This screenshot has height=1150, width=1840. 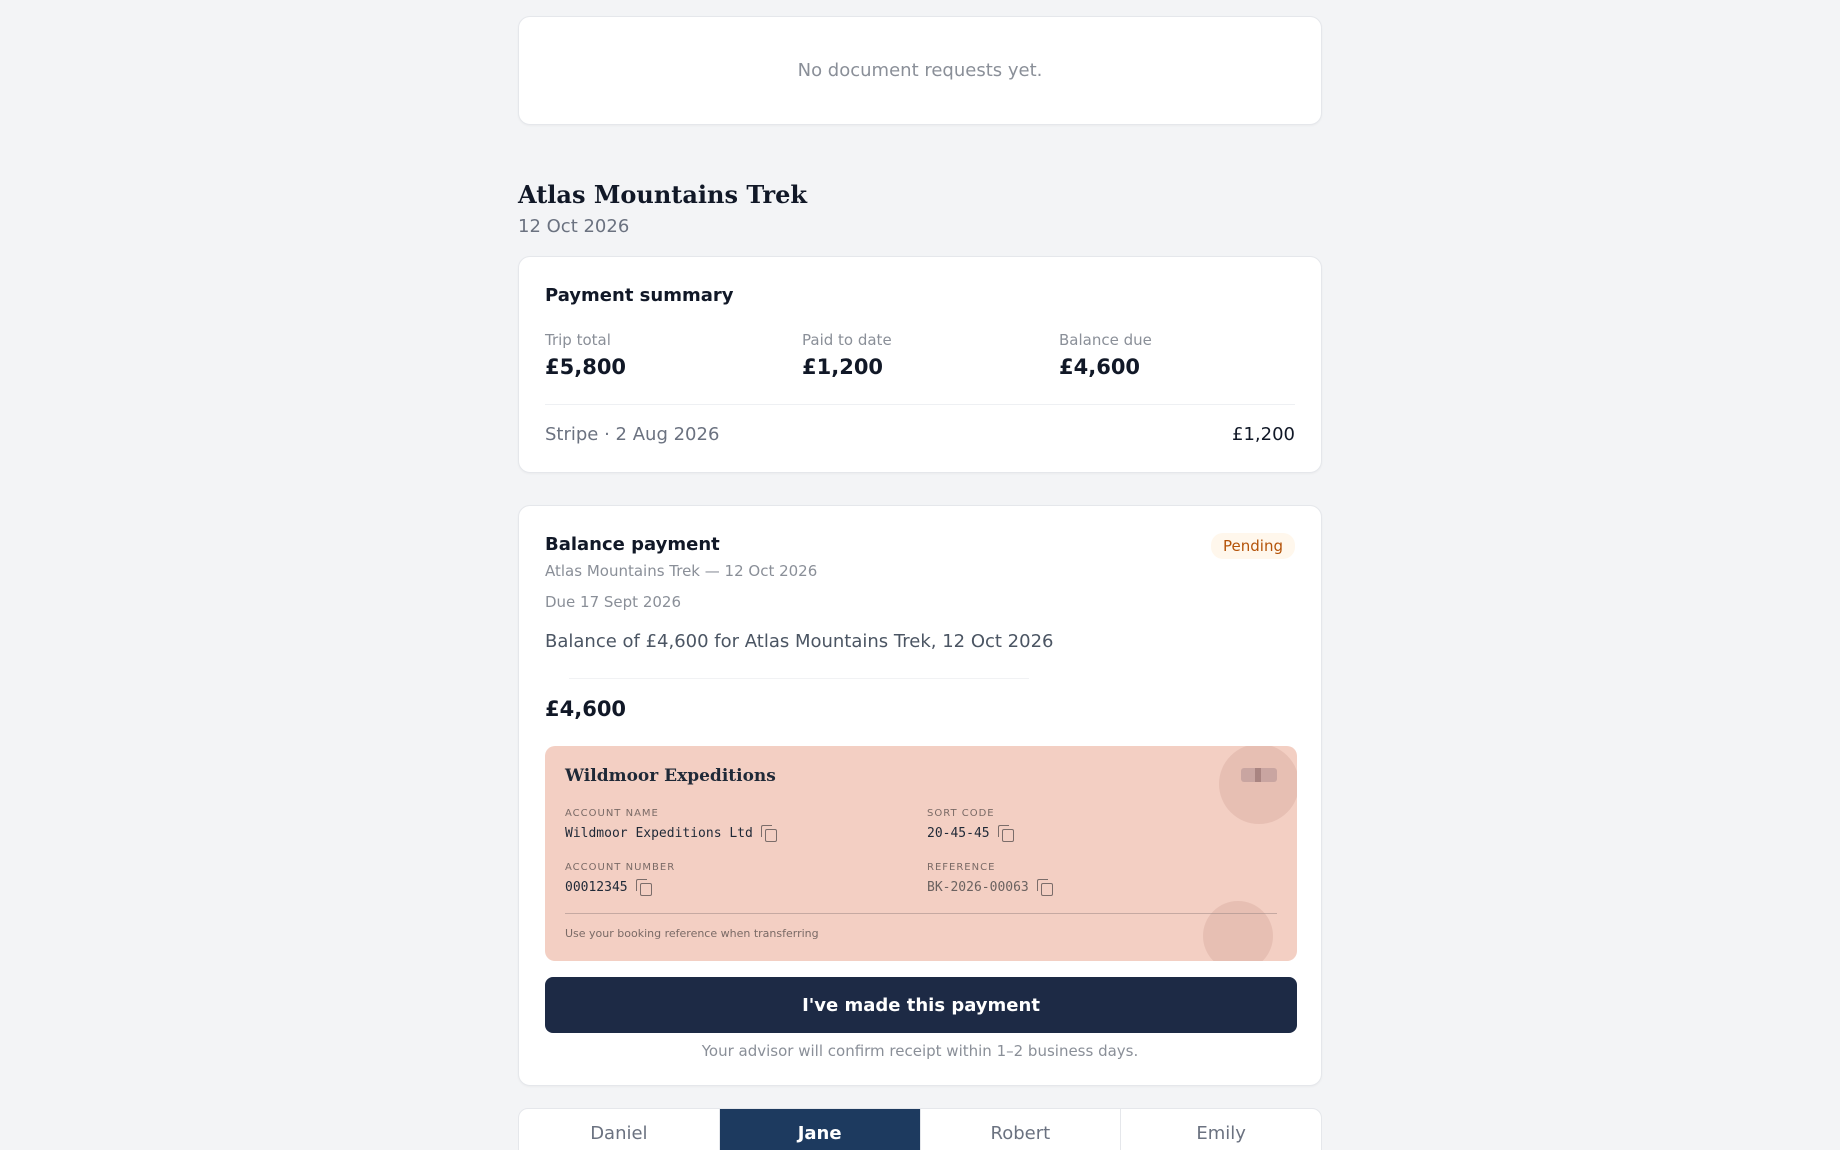 I want to click on transaction-row: Stripe · 2 Aug 2026 £1,200, so click(x=920, y=434).